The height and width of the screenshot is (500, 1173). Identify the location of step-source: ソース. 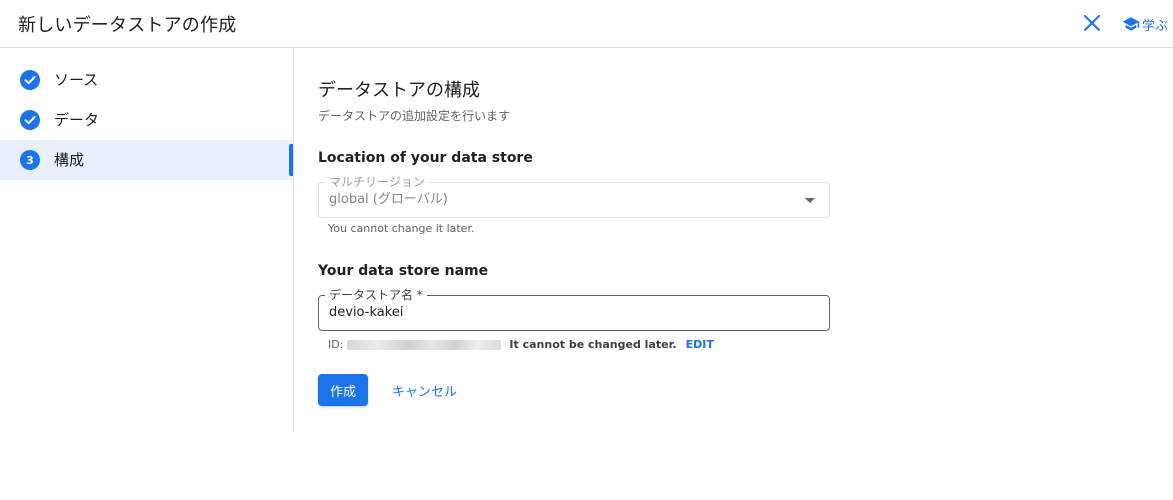
(146, 80).